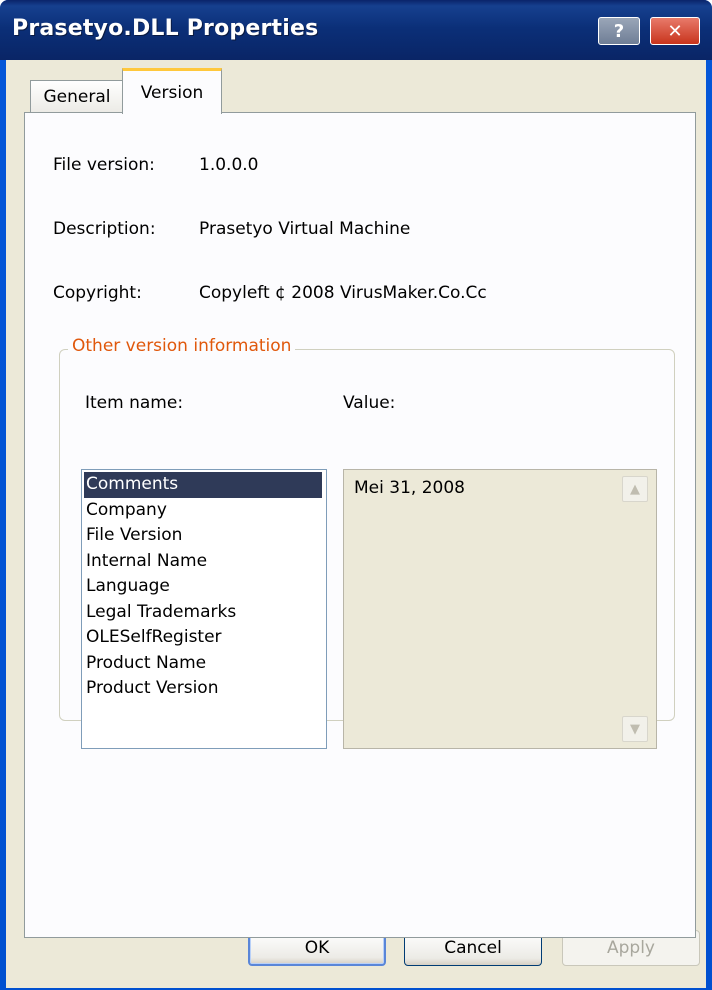 This screenshot has height=990, width=712. Describe the element at coordinates (204, 562) in the screenshot. I see `list-item: Internal Name` at that location.